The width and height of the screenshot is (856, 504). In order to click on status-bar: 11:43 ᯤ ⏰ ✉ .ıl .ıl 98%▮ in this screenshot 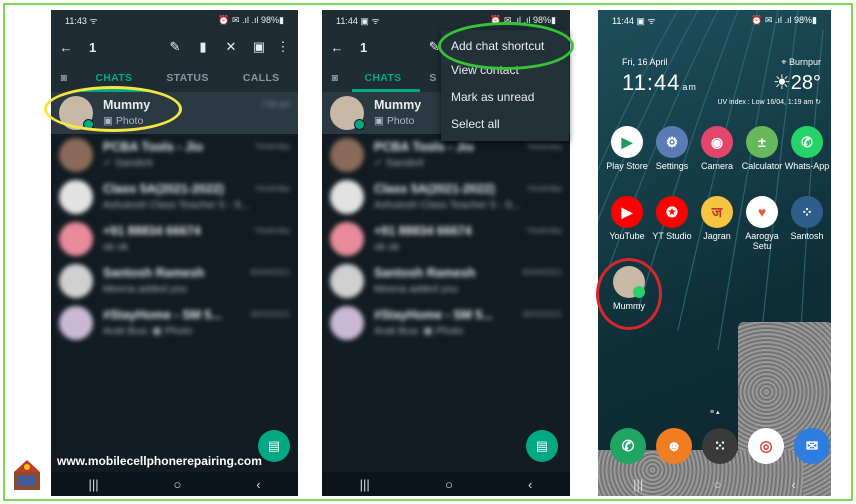, I will do `click(174, 20)`.